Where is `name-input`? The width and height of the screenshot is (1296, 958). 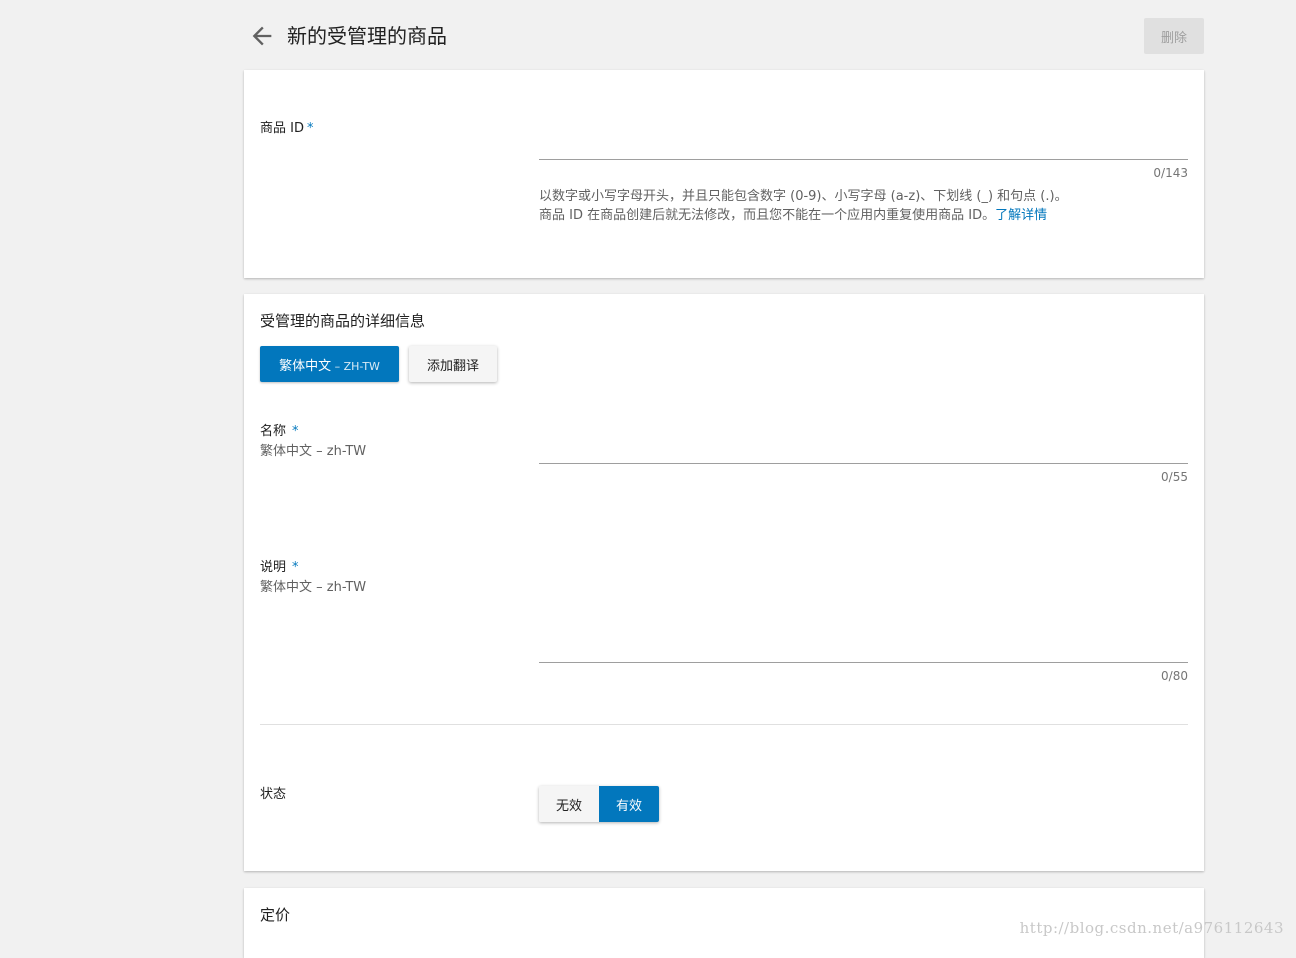
name-input is located at coordinates (863, 463).